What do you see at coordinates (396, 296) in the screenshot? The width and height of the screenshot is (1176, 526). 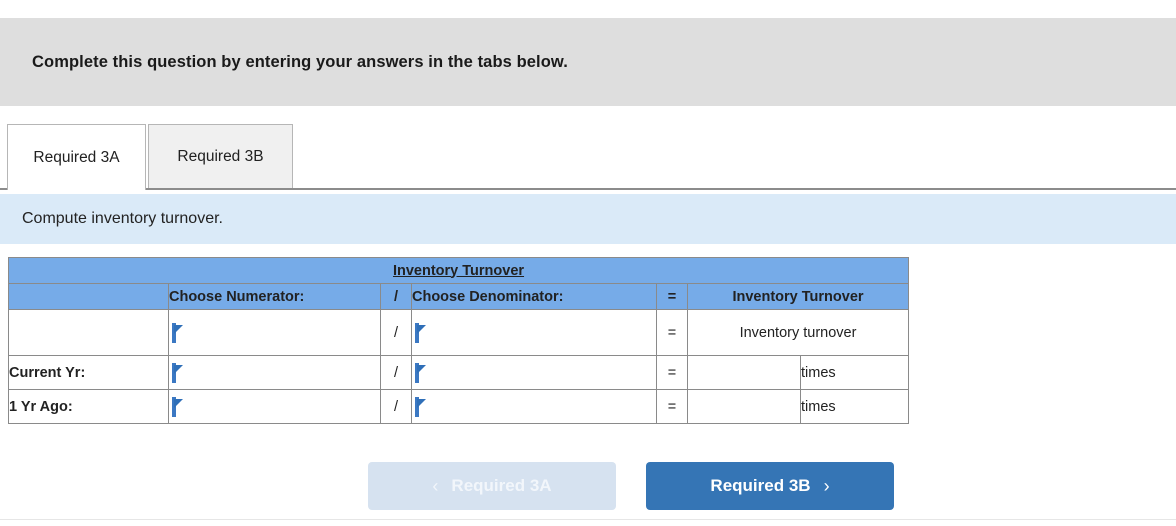 I see `header-divide-operator: /` at bounding box center [396, 296].